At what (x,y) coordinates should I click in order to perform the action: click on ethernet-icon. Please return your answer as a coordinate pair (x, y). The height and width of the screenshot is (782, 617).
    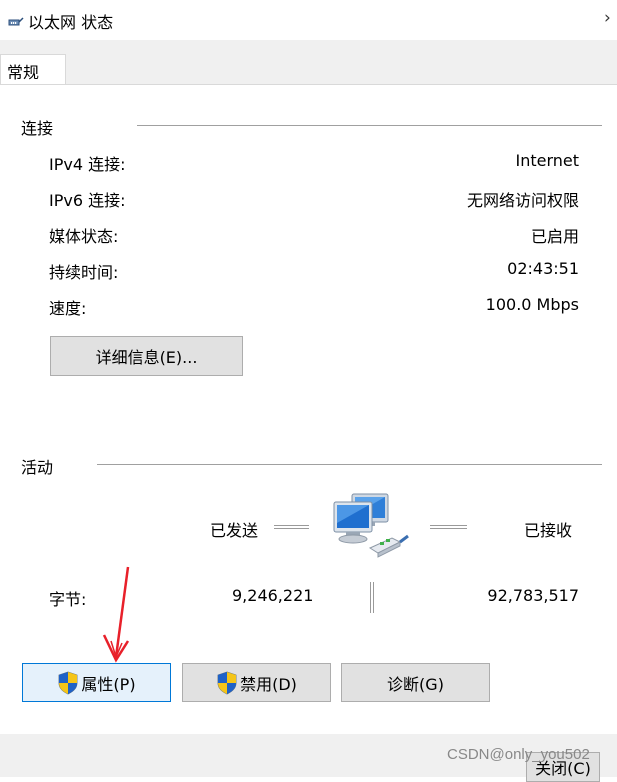
    Looking at the image, I should click on (16, 21).